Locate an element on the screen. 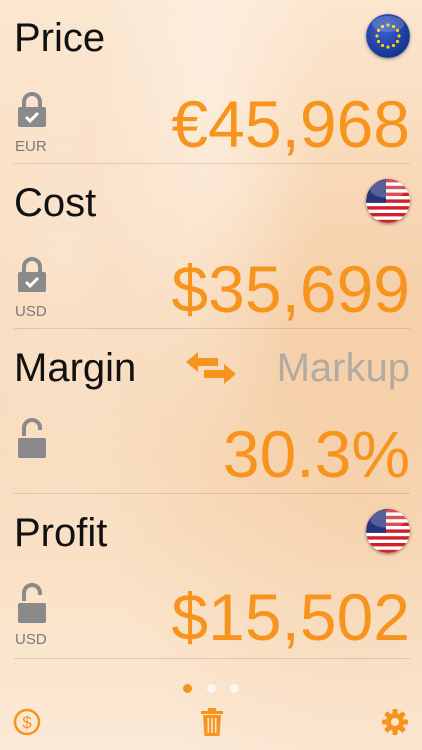  price-title: Price is located at coordinates (60, 38).